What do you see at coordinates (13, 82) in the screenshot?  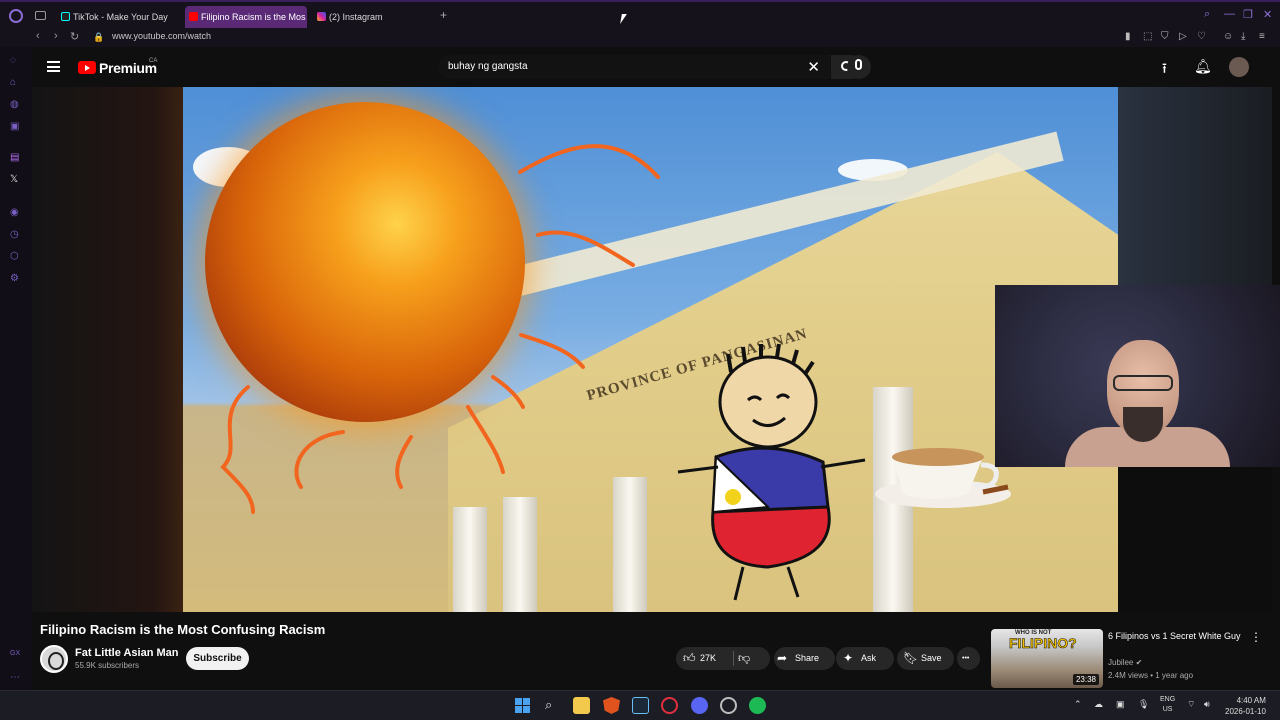 I see `store-icon: ⌂` at bounding box center [13, 82].